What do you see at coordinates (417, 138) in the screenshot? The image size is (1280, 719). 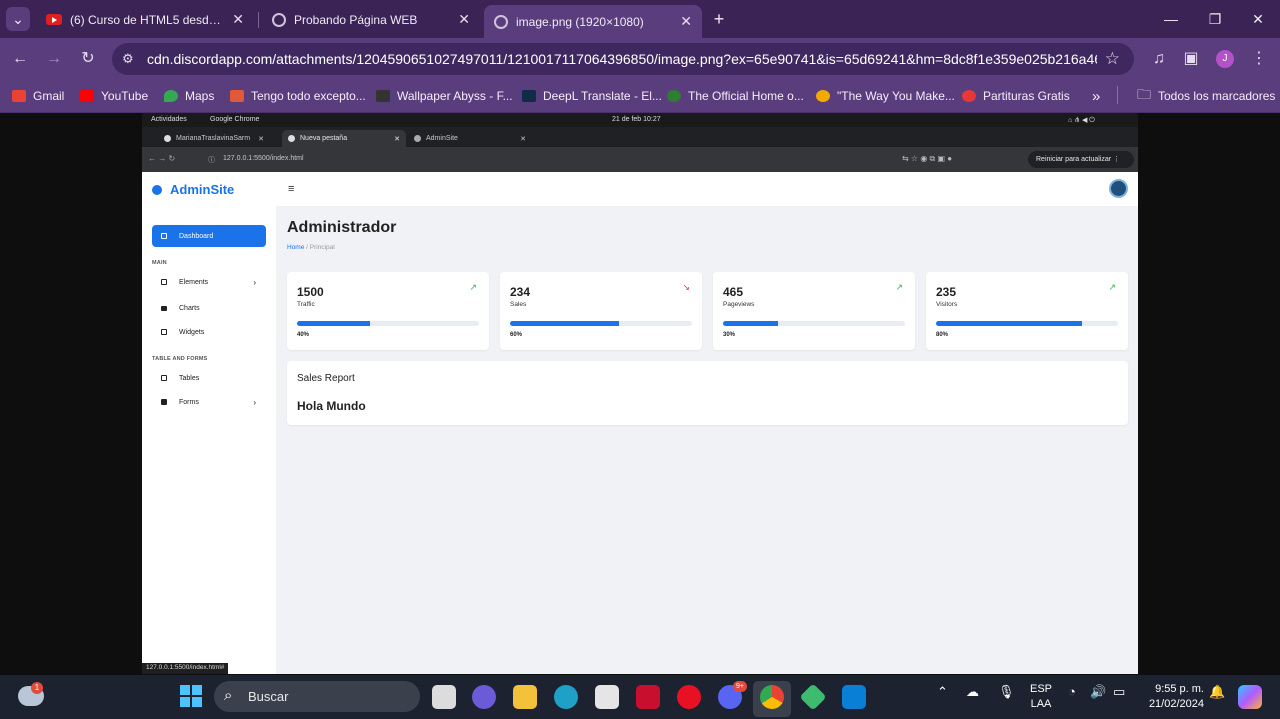 I see `globe-icon` at bounding box center [417, 138].